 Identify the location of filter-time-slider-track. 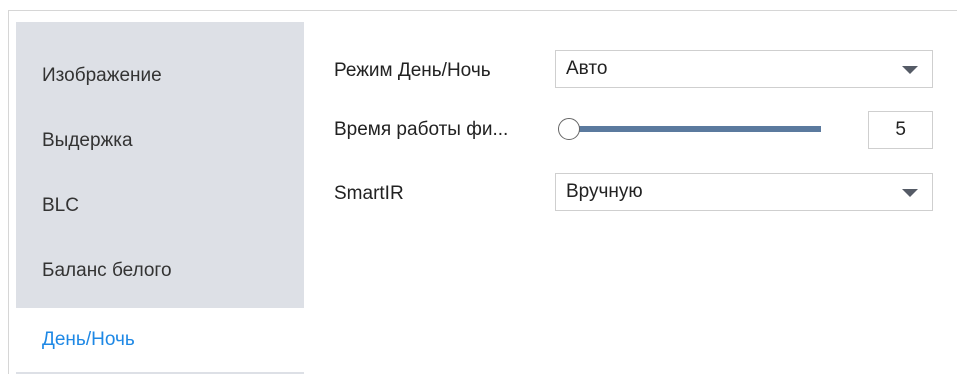
(696, 129).